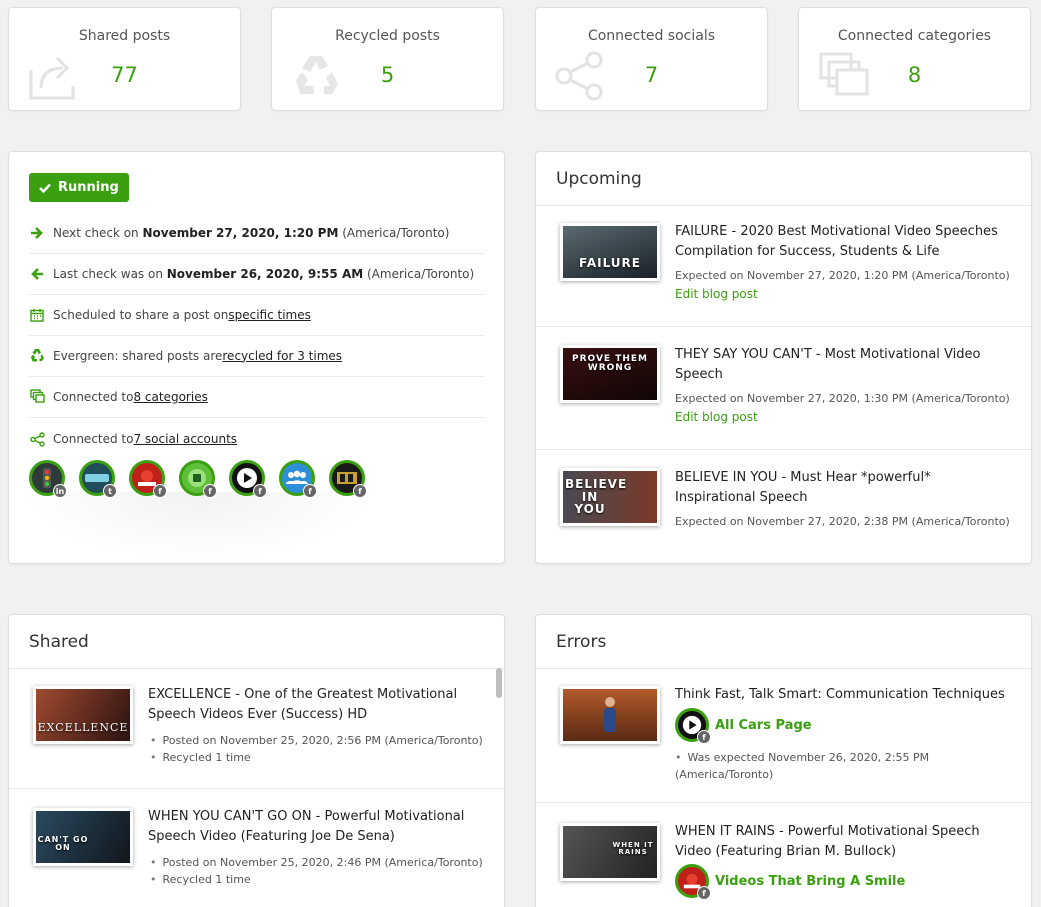 This screenshot has height=907, width=1041. What do you see at coordinates (37, 356) in the screenshot?
I see `recycle-icon` at bounding box center [37, 356].